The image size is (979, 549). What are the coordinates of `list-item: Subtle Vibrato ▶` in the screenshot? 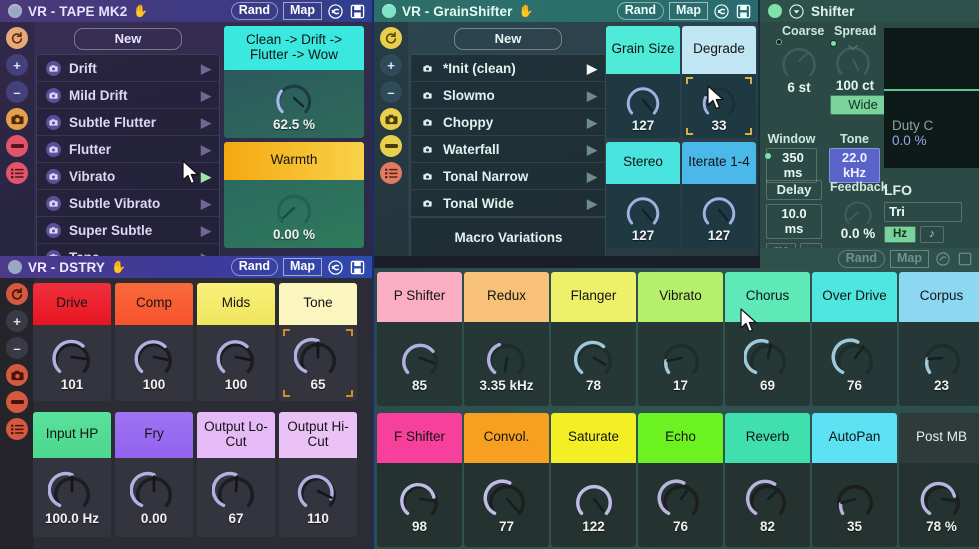 It's located at (128, 203).